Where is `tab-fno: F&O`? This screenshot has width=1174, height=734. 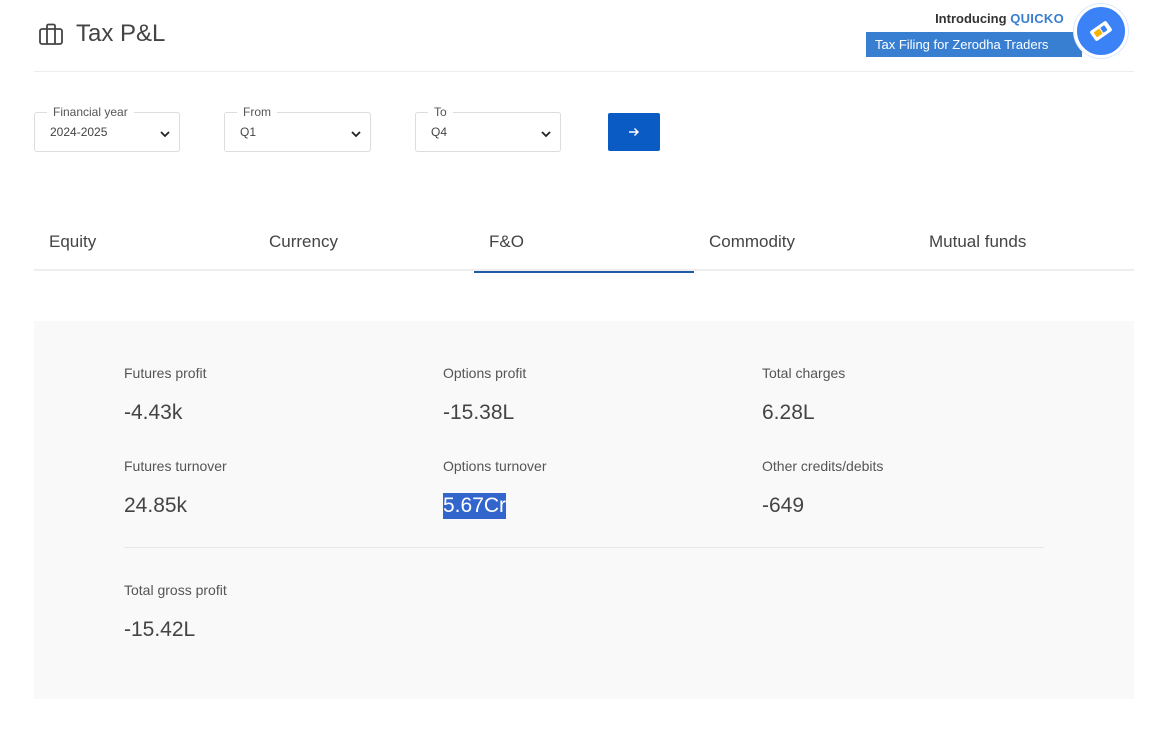 tab-fno: F&O is located at coordinates (584, 247).